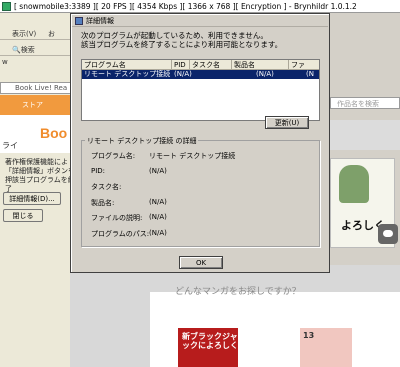 The width and height of the screenshot is (400, 367). What do you see at coordinates (103, 203) in the screenshot?
I see `label-product-name: 製品名:` at bounding box center [103, 203].